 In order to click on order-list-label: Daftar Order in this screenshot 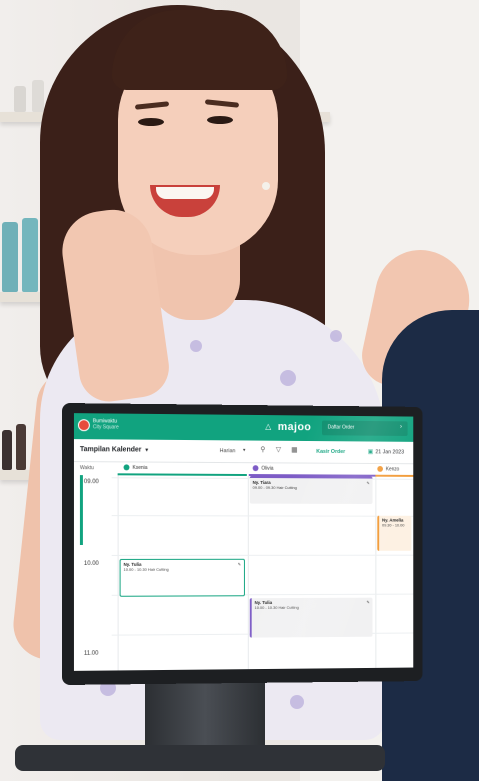, I will do `click(341, 427)`.